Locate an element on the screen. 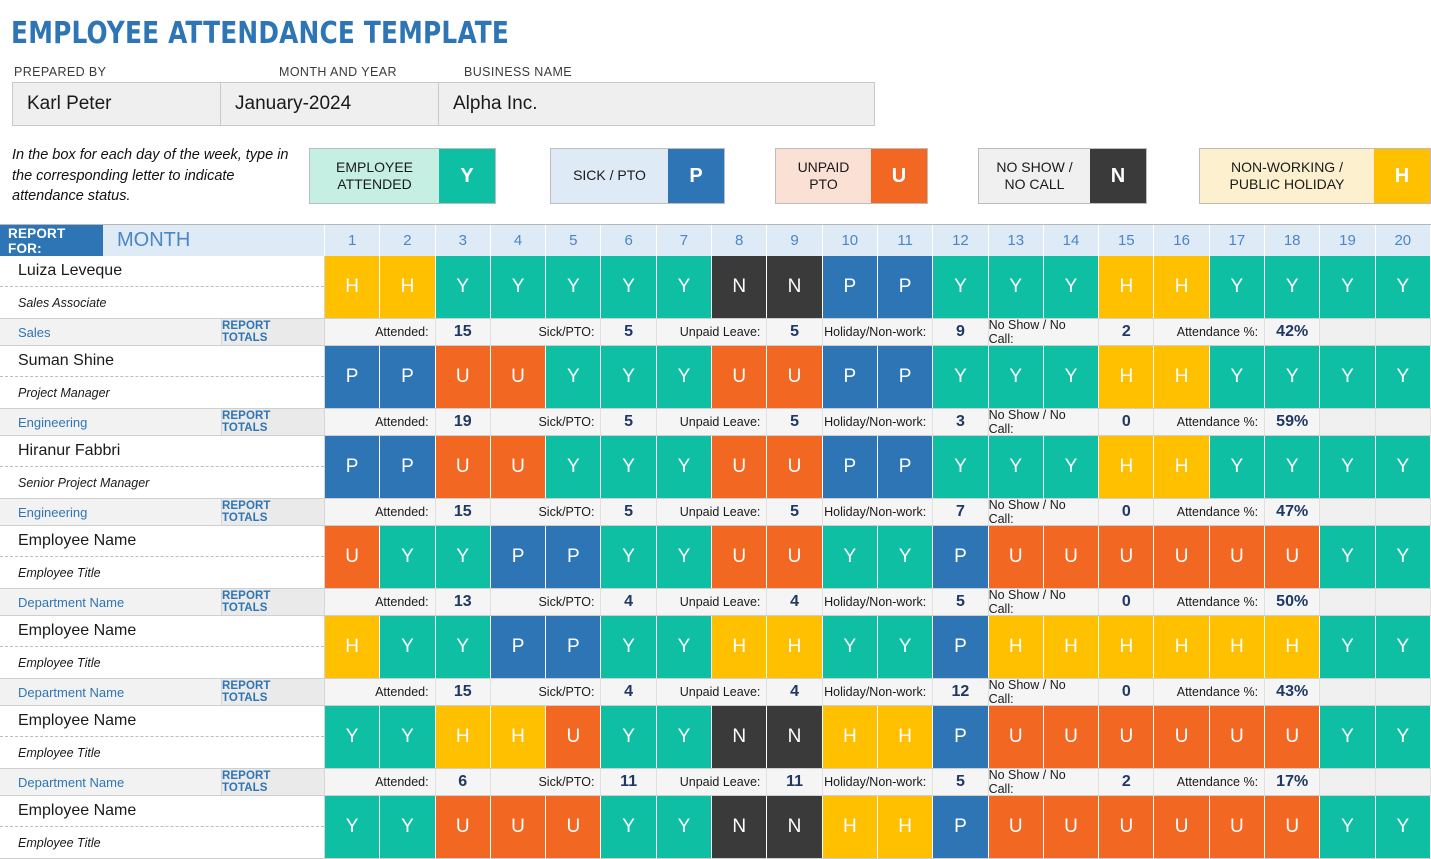 This screenshot has height=859, width=1431. day-header-13: 13 is located at coordinates (1016, 240).